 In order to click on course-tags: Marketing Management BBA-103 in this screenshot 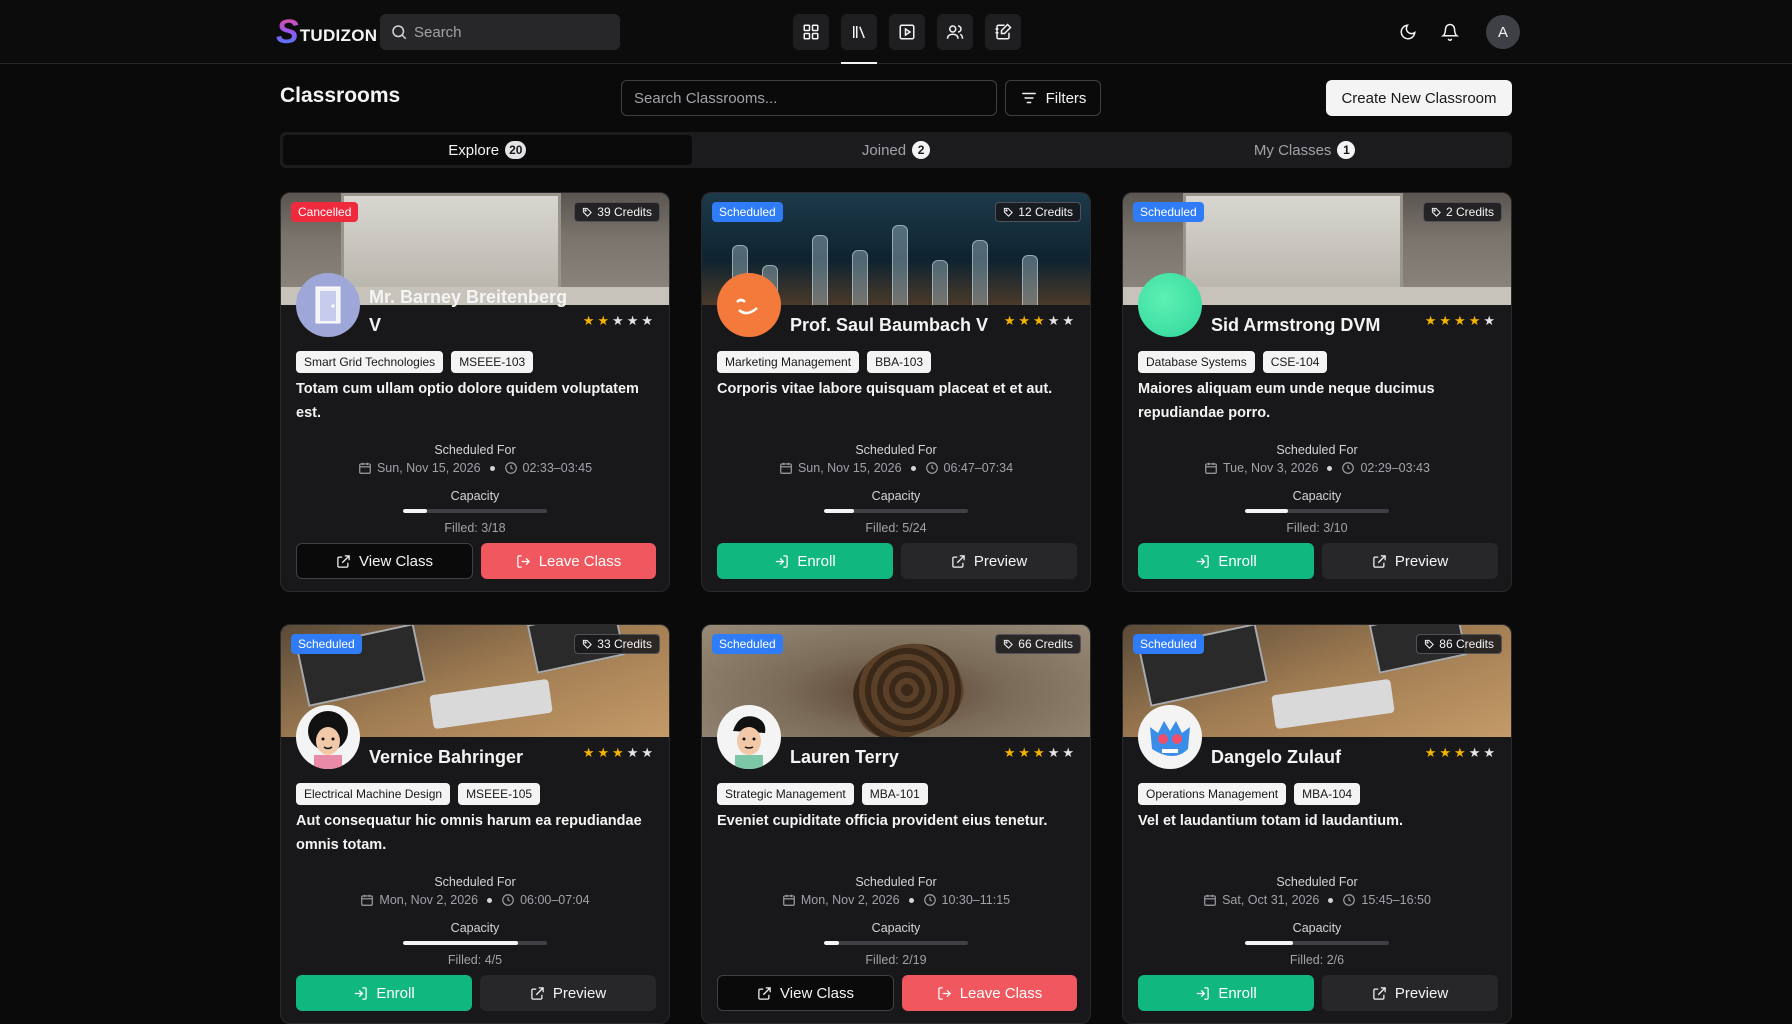, I will do `click(824, 362)`.